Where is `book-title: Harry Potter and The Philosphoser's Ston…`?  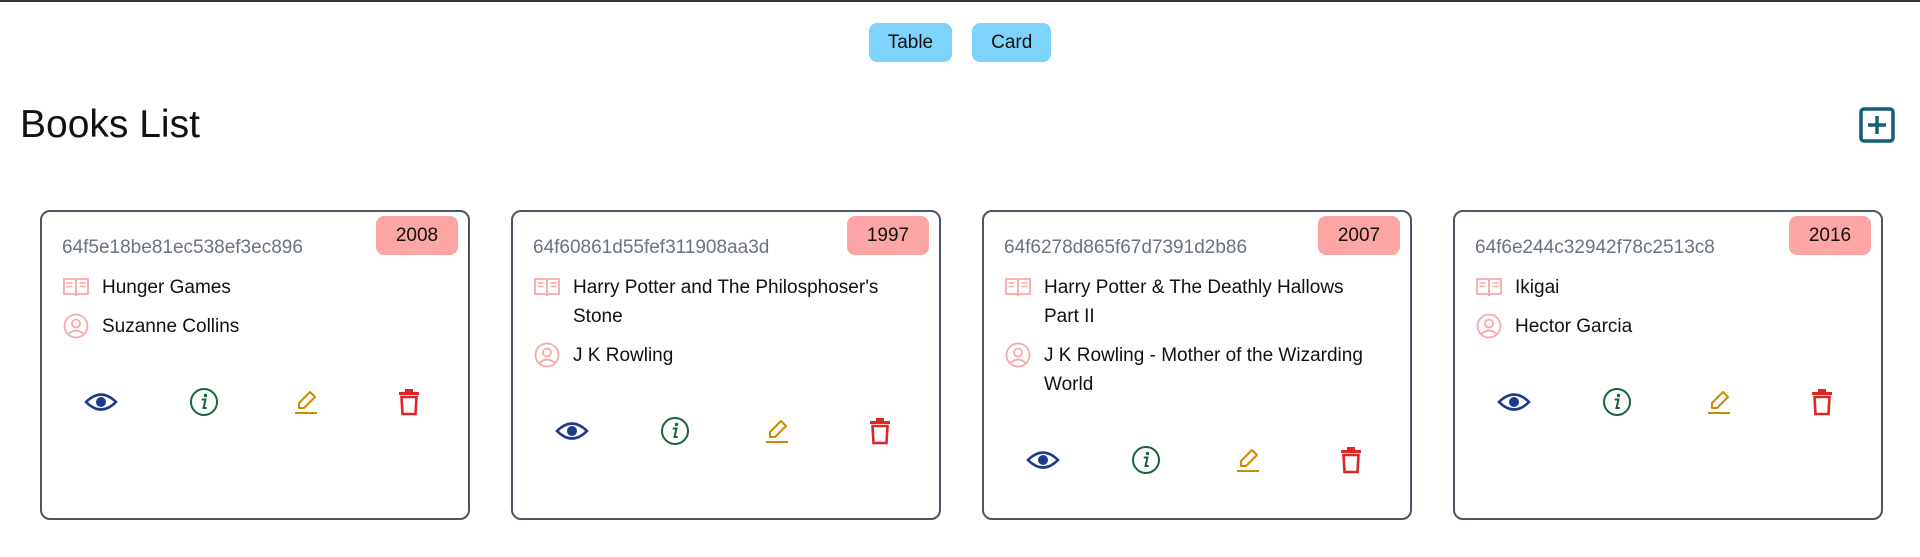
book-title: Harry Potter and The Philosphoser's Ston… is located at coordinates (726, 302).